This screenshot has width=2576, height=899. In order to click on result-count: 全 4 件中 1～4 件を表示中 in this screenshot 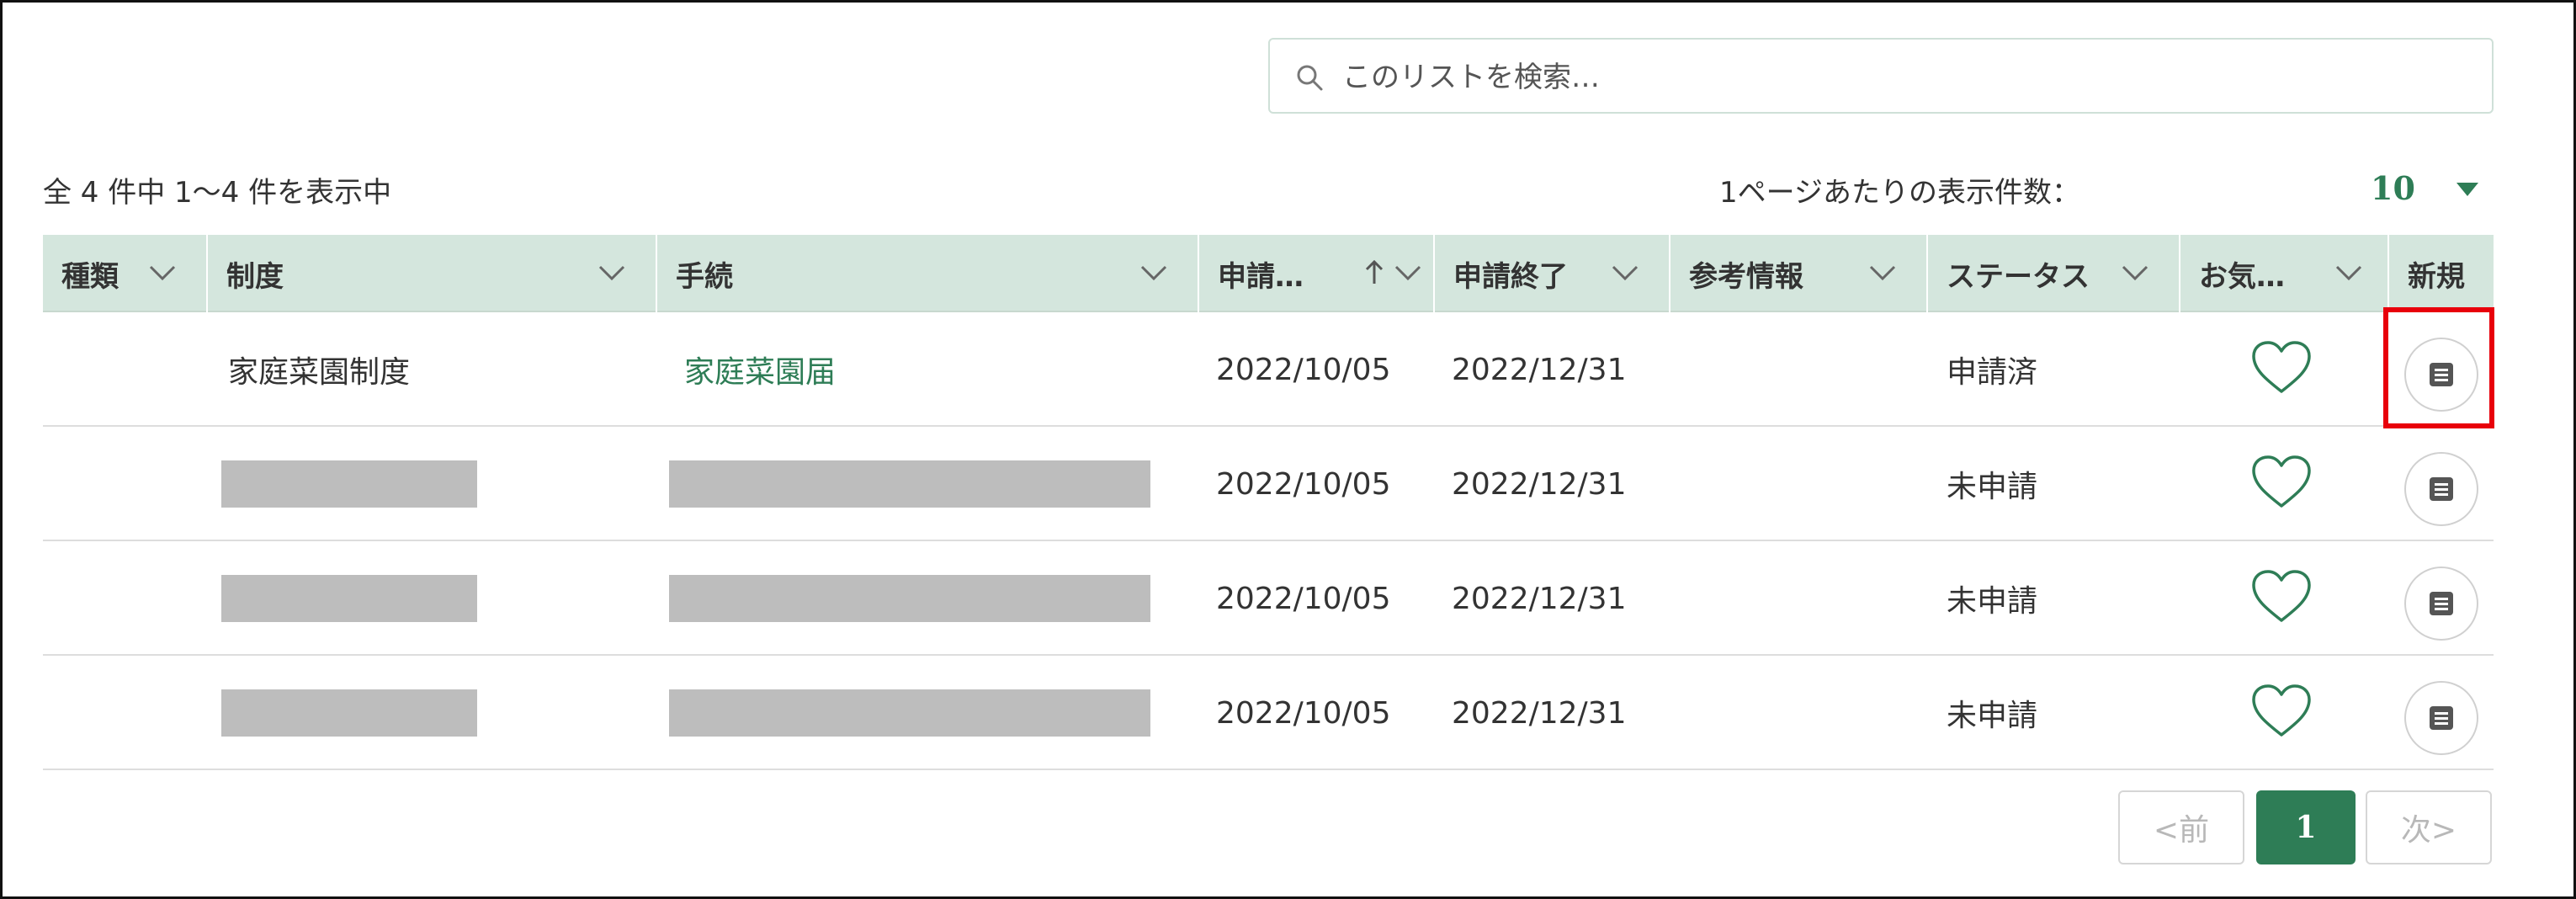, I will do `click(218, 193)`.